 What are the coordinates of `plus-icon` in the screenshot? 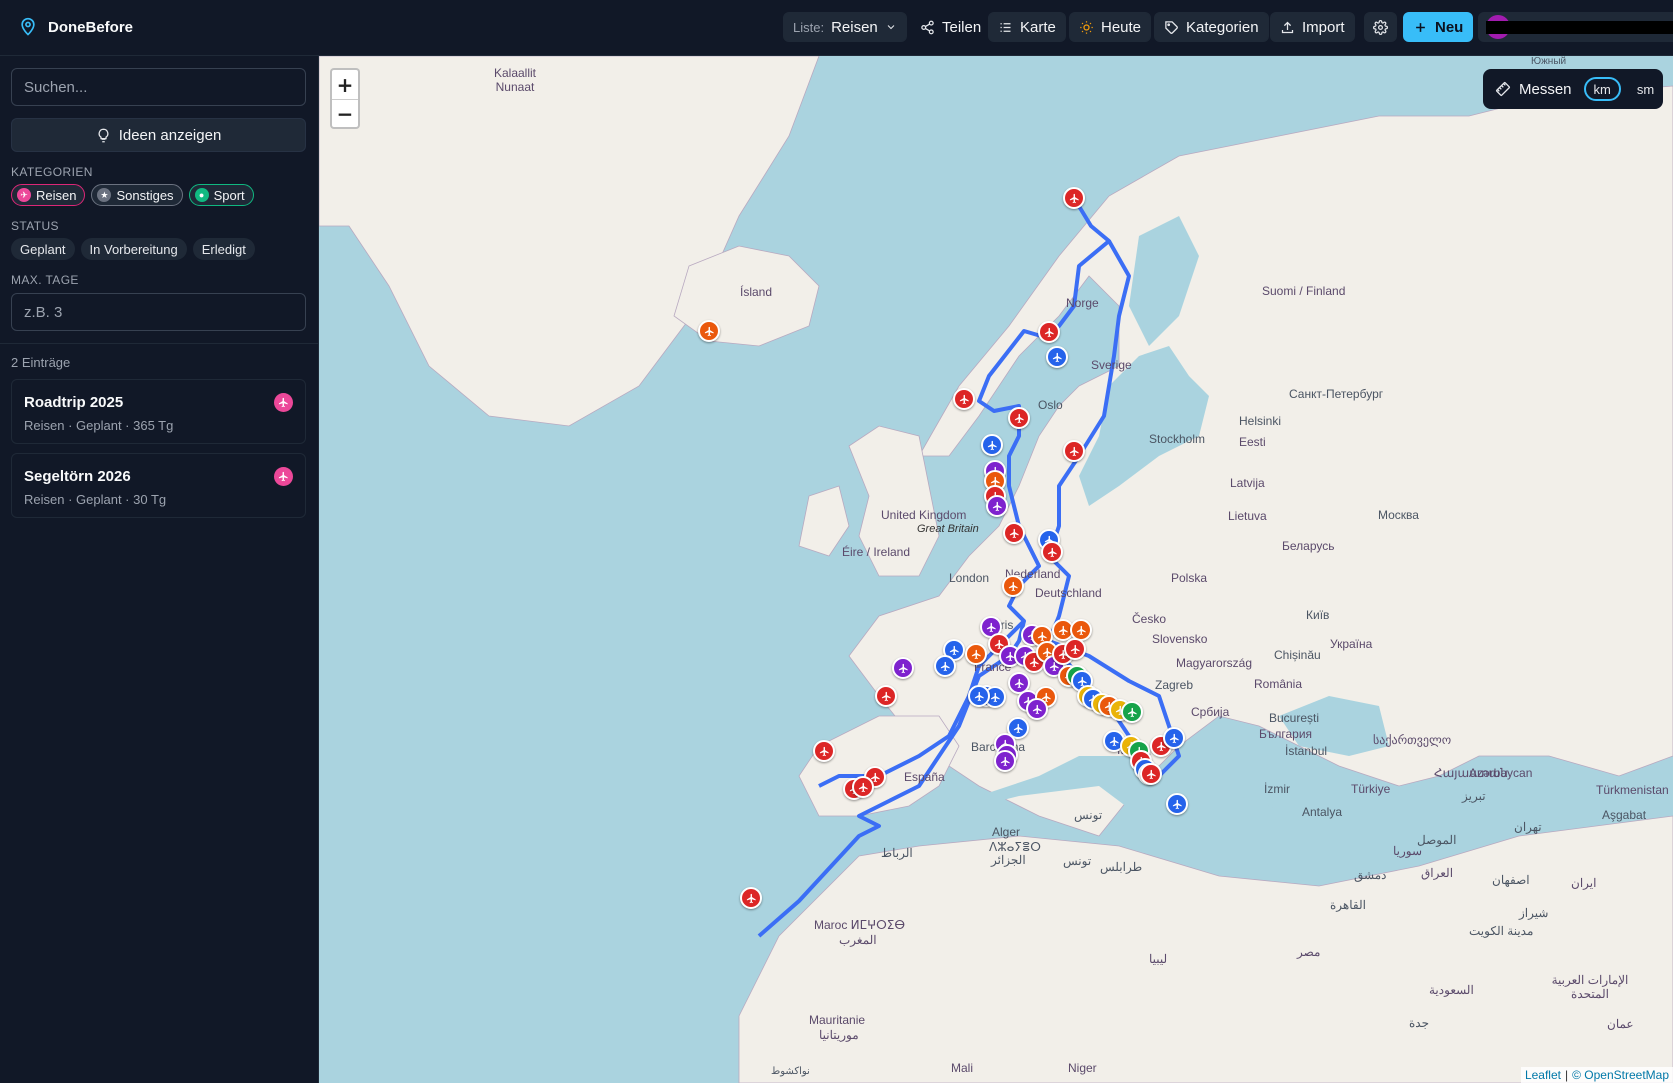 It's located at (1420, 27).